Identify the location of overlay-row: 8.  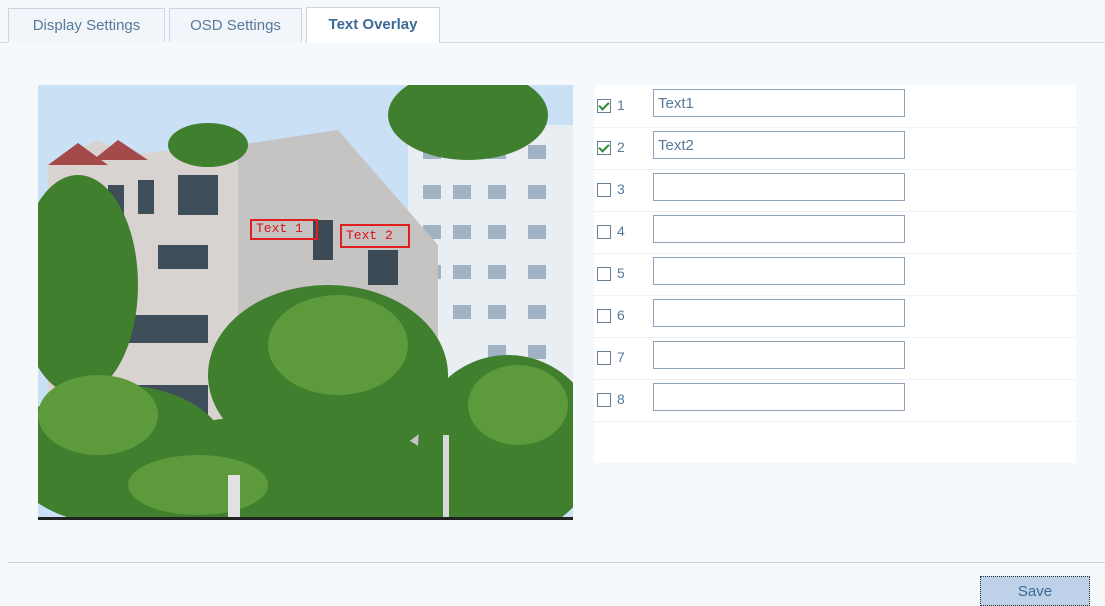
(835, 400).